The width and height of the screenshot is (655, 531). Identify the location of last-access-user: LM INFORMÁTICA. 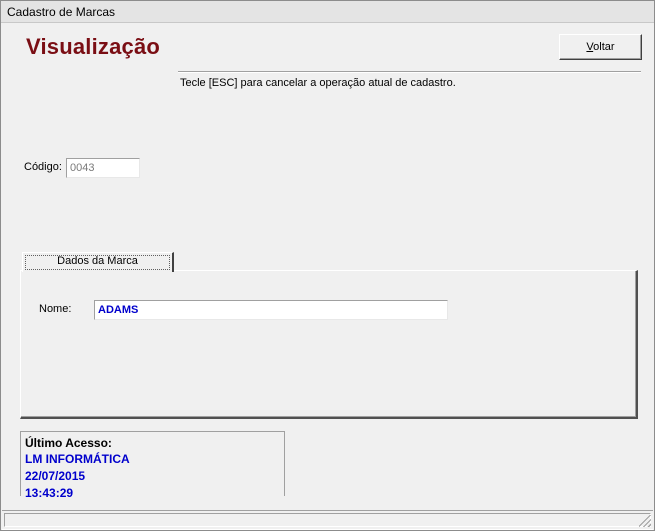
(77, 459).